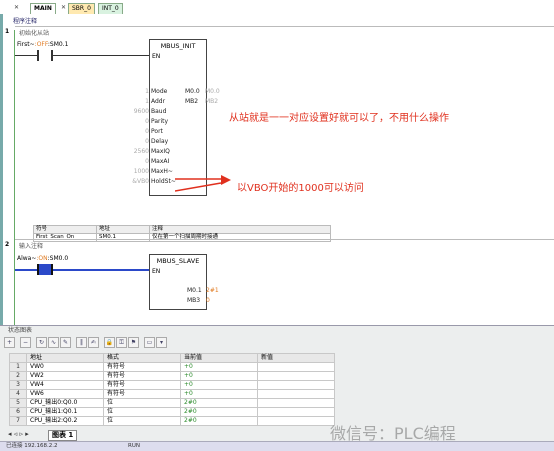 The width and height of the screenshot is (554, 451). I want to click on format-column-header: 格式, so click(142, 358).